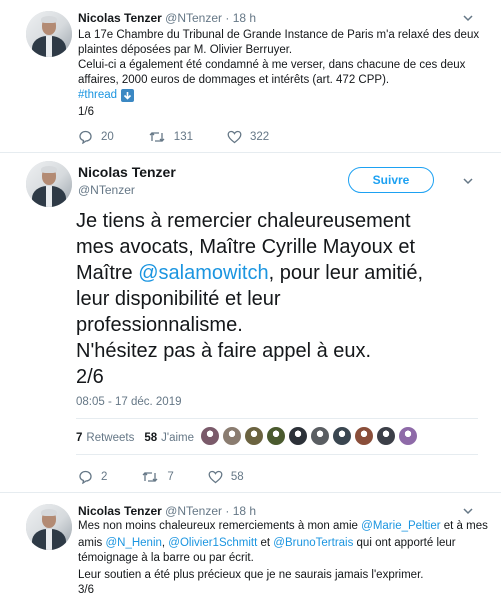  What do you see at coordinates (226, 477) in the screenshot?
I see `like-button: 58` at bounding box center [226, 477].